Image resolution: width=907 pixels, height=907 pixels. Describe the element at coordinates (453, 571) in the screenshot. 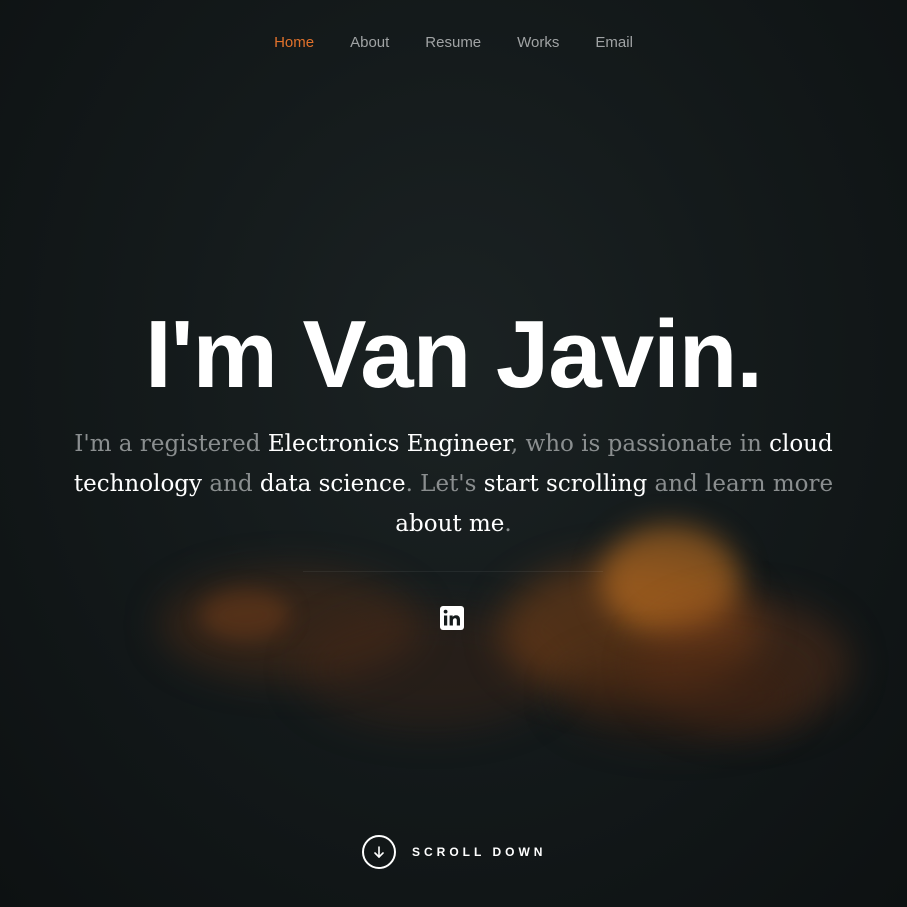

I see `hero-divider` at that location.